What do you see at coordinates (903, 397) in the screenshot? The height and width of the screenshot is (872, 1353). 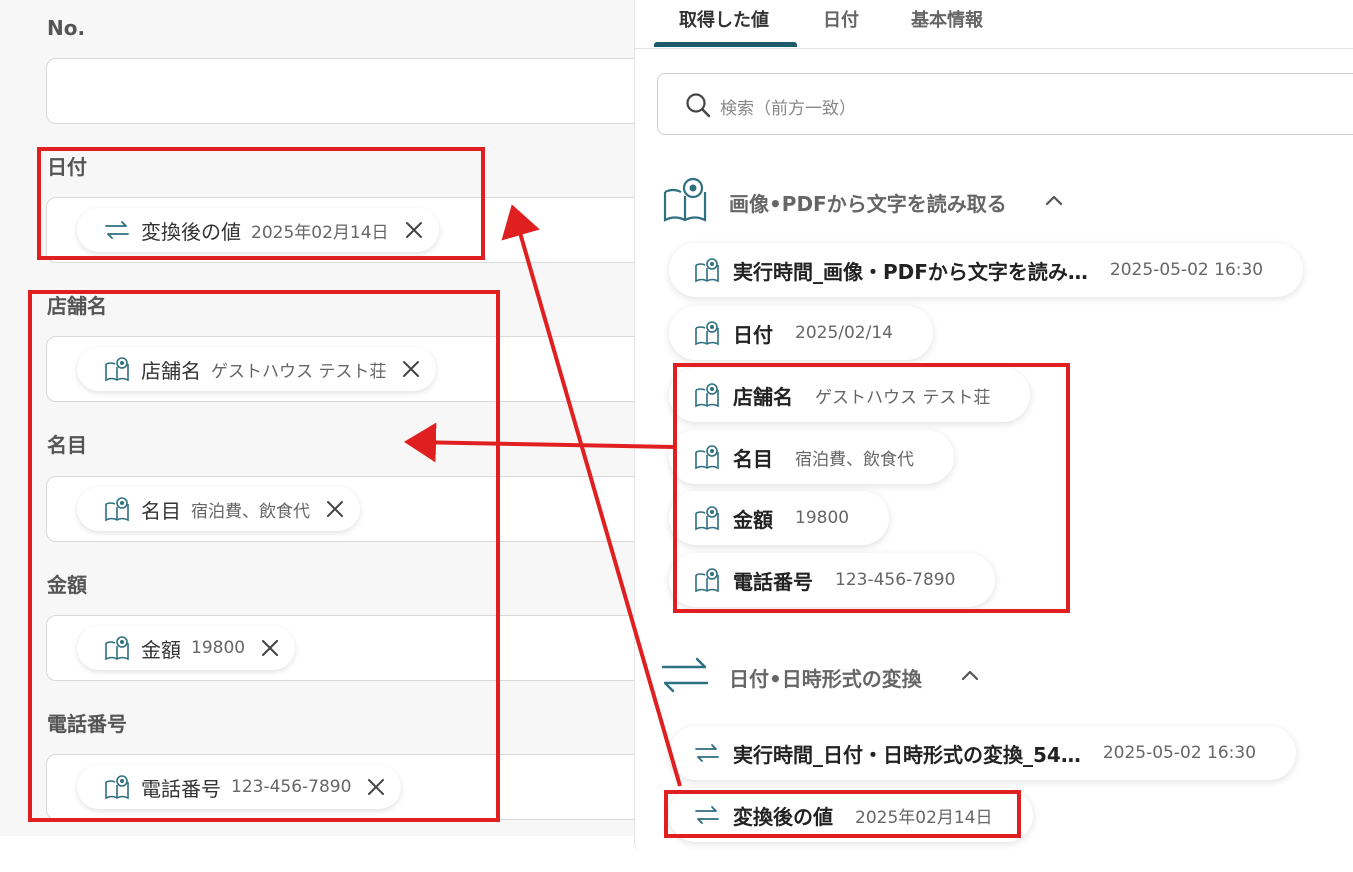 I see `item-value: ゲストハウス テスト荘` at bounding box center [903, 397].